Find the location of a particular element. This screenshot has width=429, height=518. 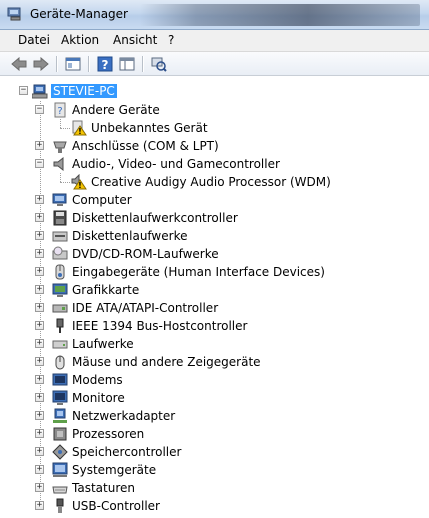

expand-toggle-modems: + is located at coordinates (39, 379).